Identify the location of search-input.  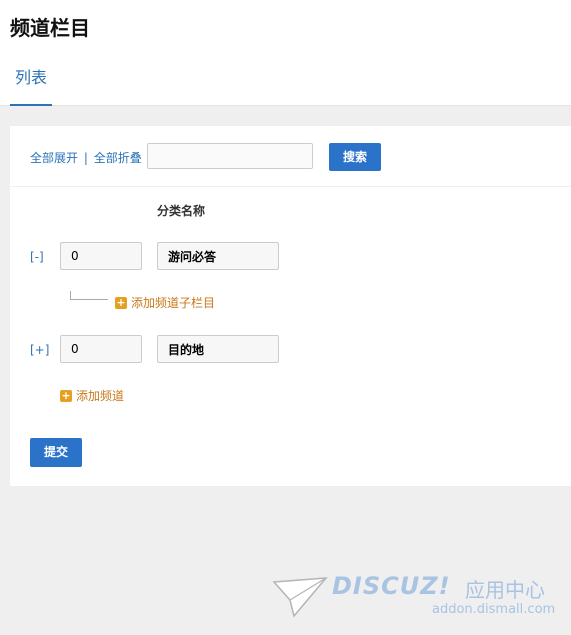
(230, 156).